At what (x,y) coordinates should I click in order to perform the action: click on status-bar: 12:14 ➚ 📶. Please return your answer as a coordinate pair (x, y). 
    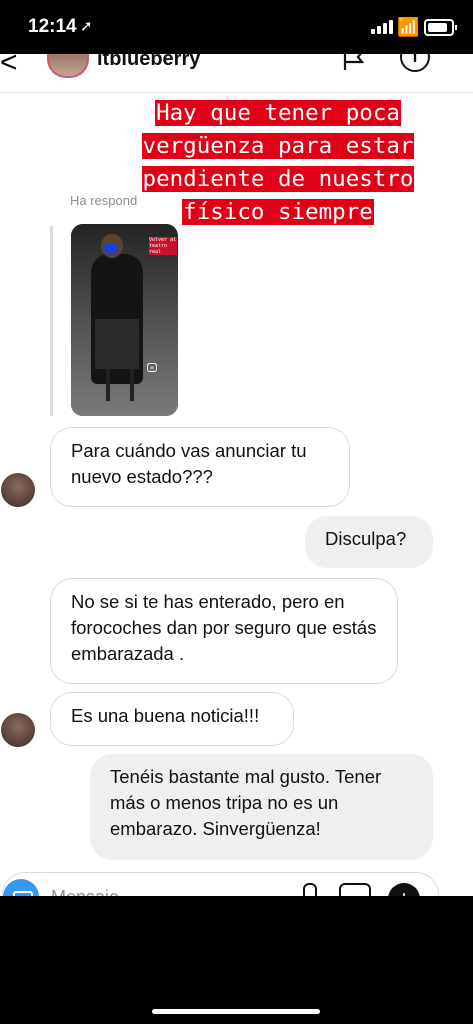
    Looking at the image, I should click on (236, 27).